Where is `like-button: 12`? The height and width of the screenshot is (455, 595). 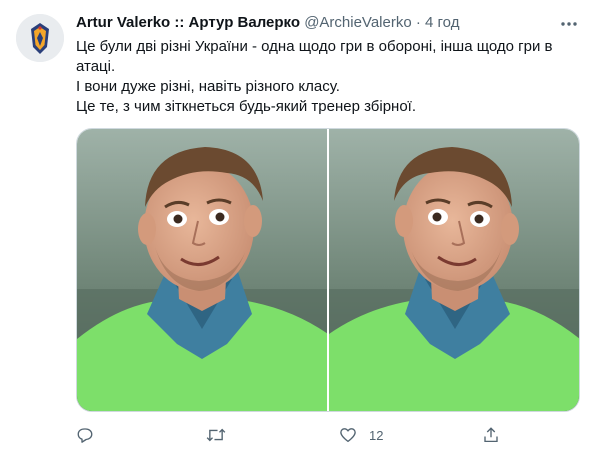 like-button: 12 is located at coordinates (361, 435).